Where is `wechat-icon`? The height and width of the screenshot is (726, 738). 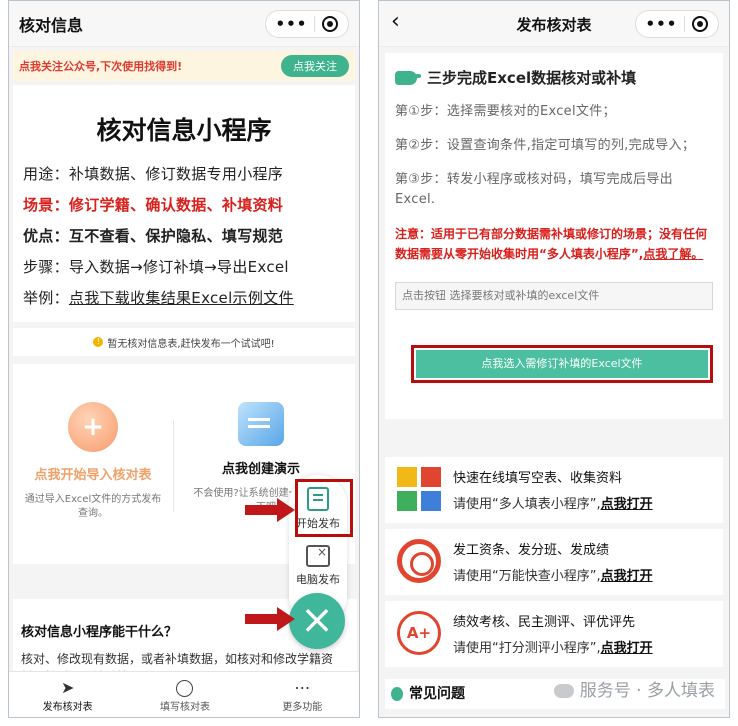
wechat-icon is located at coordinates (563, 691).